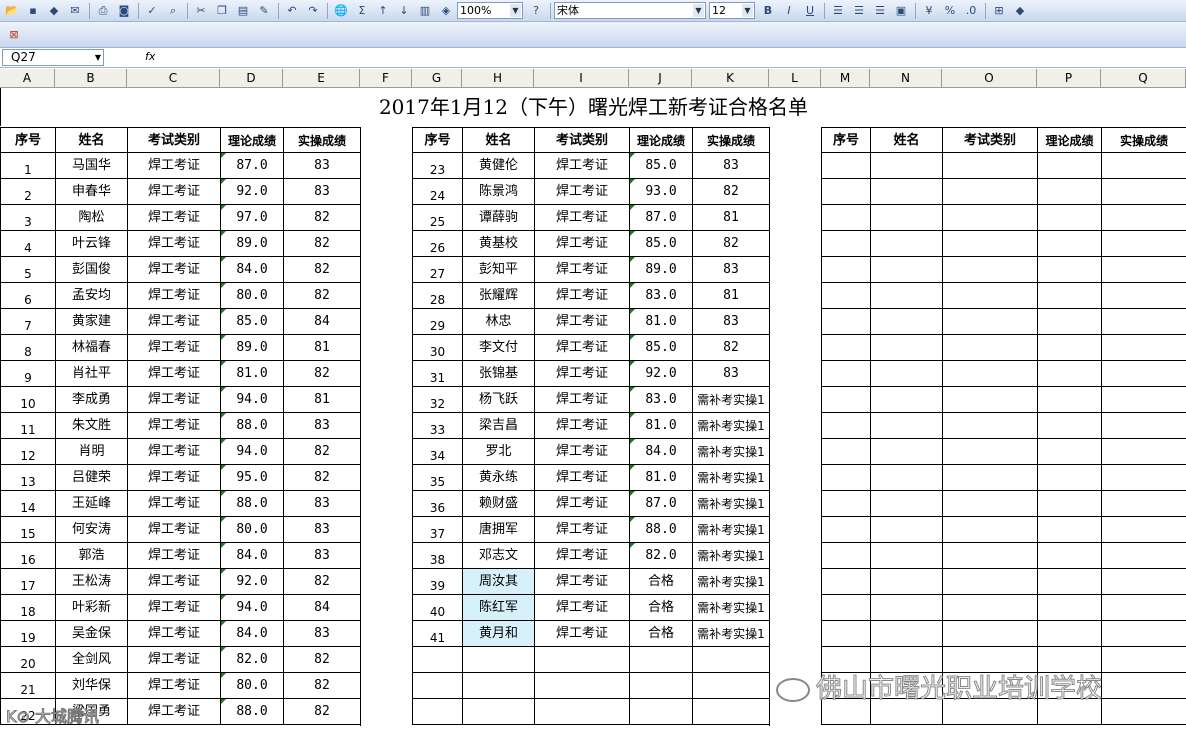 This screenshot has height=738, width=1186. What do you see at coordinates (91, 426) in the screenshot?
I see `cell-name: 朱文胜` at bounding box center [91, 426].